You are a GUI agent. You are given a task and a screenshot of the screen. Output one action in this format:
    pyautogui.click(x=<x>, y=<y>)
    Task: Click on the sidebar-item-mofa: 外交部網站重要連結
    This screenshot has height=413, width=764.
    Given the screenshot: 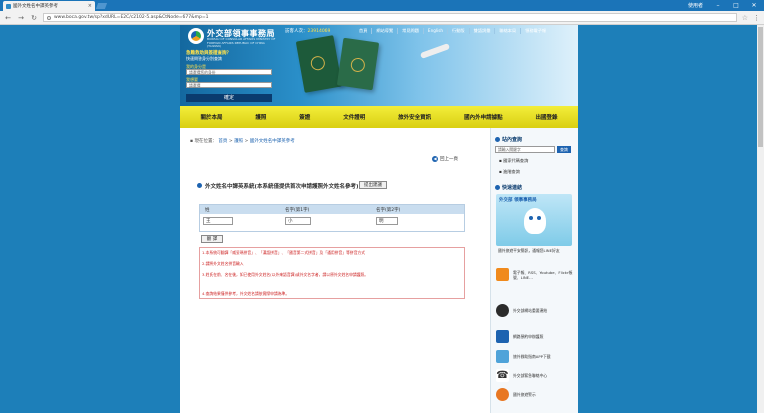 What is the action you would take?
    pyautogui.click(x=535, y=310)
    